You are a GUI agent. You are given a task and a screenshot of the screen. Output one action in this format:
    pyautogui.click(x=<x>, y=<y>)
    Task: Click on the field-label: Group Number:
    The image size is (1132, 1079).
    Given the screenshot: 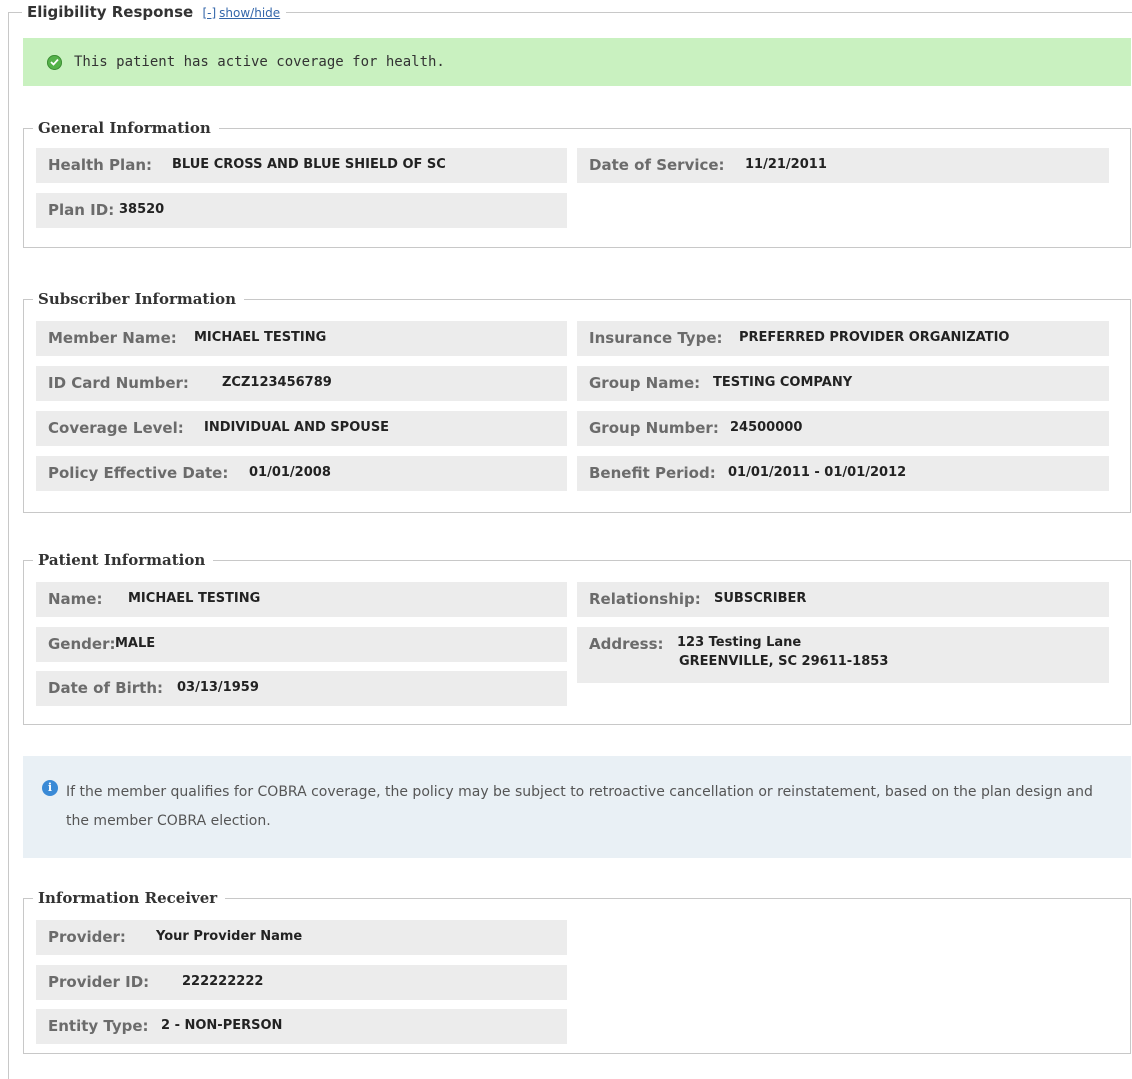 What is the action you would take?
    pyautogui.click(x=654, y=428)
    